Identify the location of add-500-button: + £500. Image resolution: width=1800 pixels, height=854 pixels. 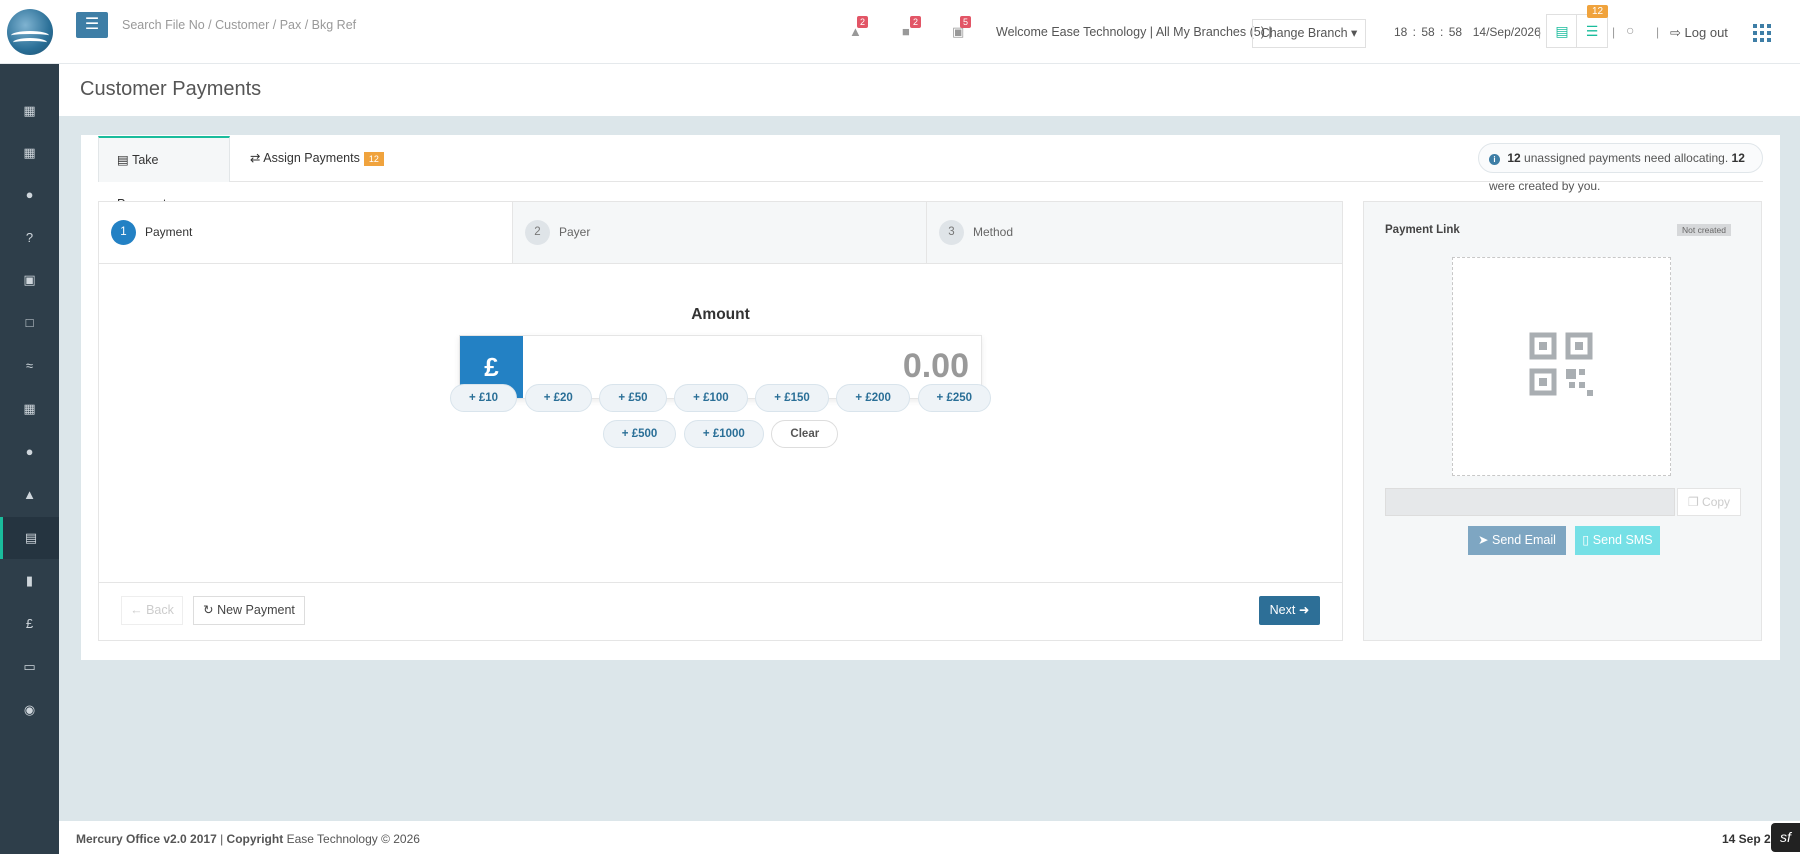
(639, 434).